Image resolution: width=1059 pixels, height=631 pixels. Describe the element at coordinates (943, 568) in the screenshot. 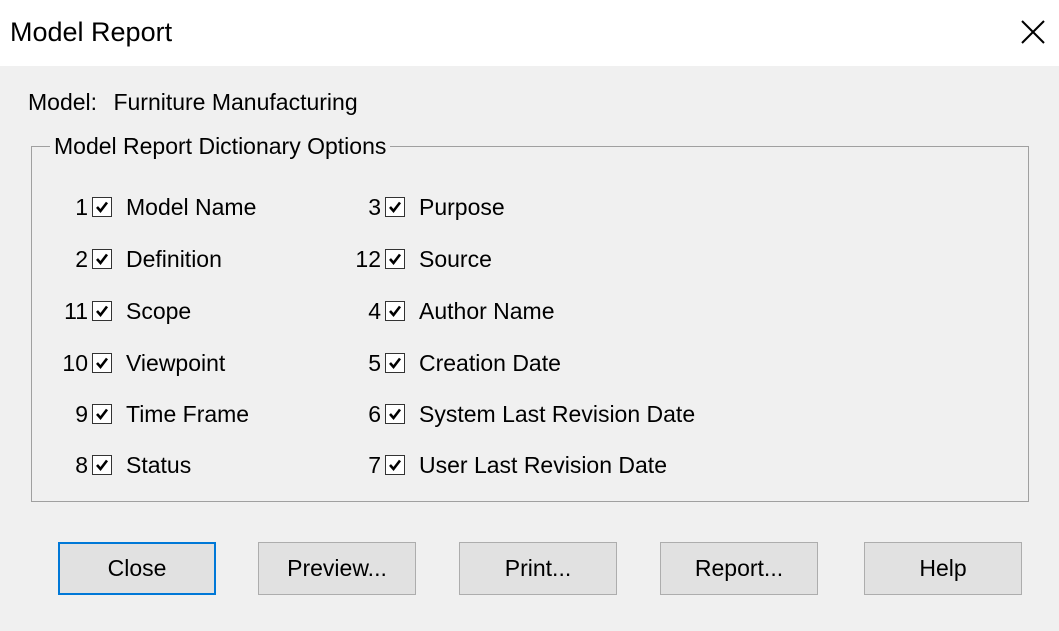

I see `help-button: Help` at that location.